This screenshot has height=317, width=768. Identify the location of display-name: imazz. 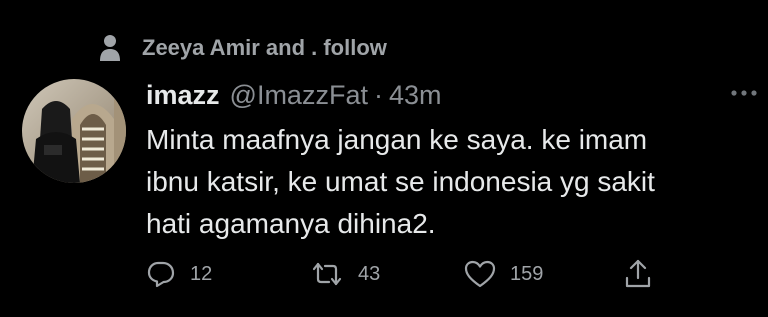
(183, 95).